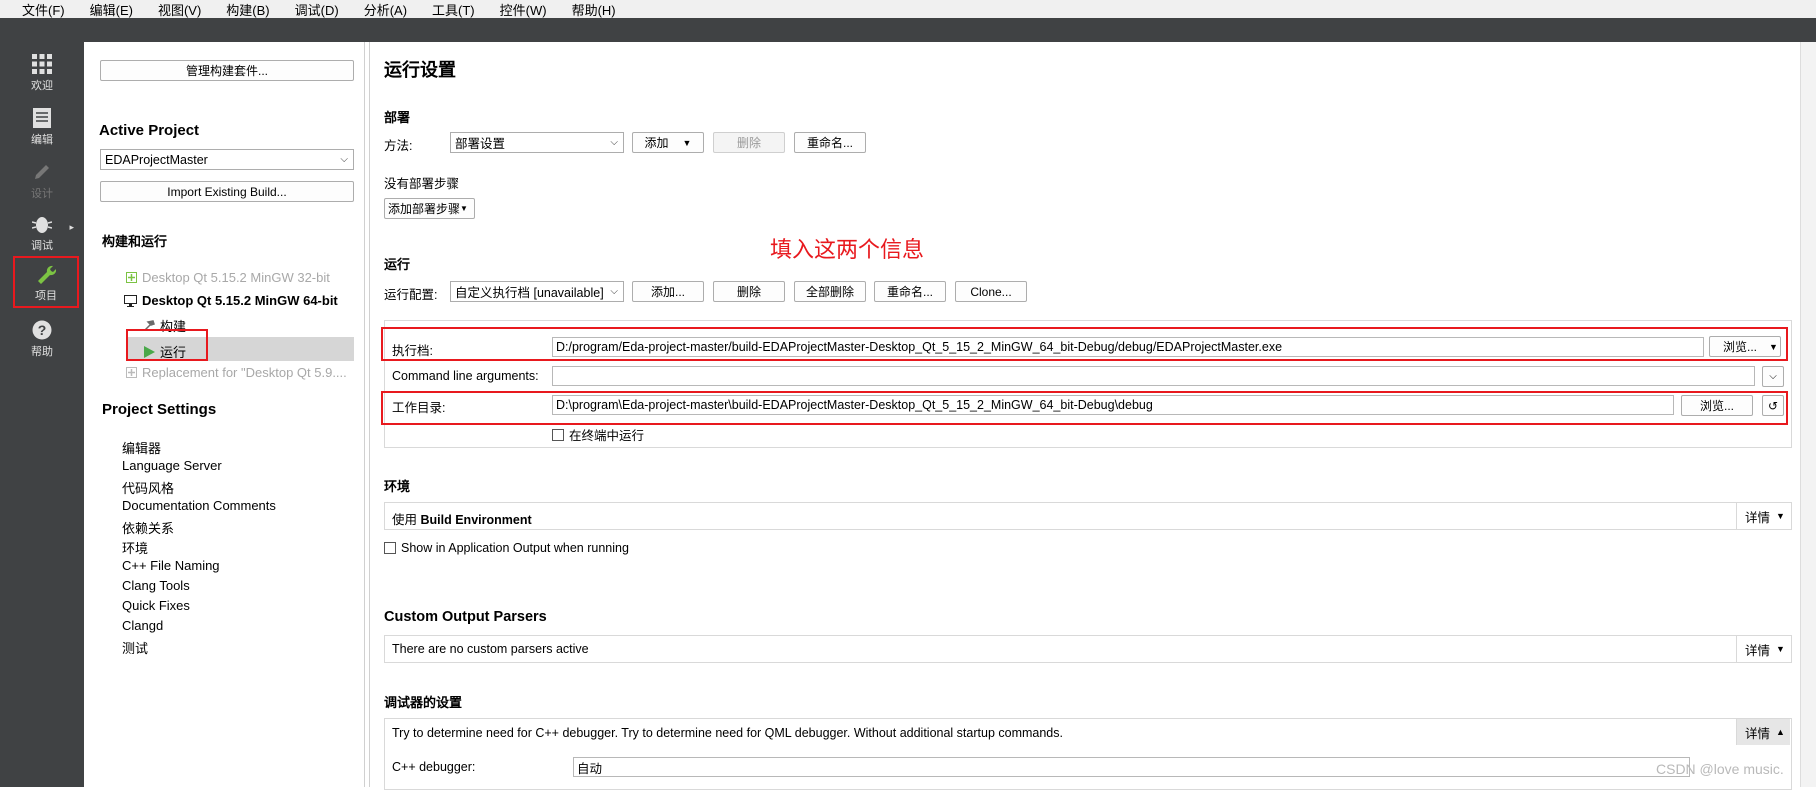 The width and height of the screenshot is (1816, 790). What do you see at coordinates (1773, 405) in the screenshot?
I see `workdir-reset-button: ↺` at bounding box center [1773, 405].